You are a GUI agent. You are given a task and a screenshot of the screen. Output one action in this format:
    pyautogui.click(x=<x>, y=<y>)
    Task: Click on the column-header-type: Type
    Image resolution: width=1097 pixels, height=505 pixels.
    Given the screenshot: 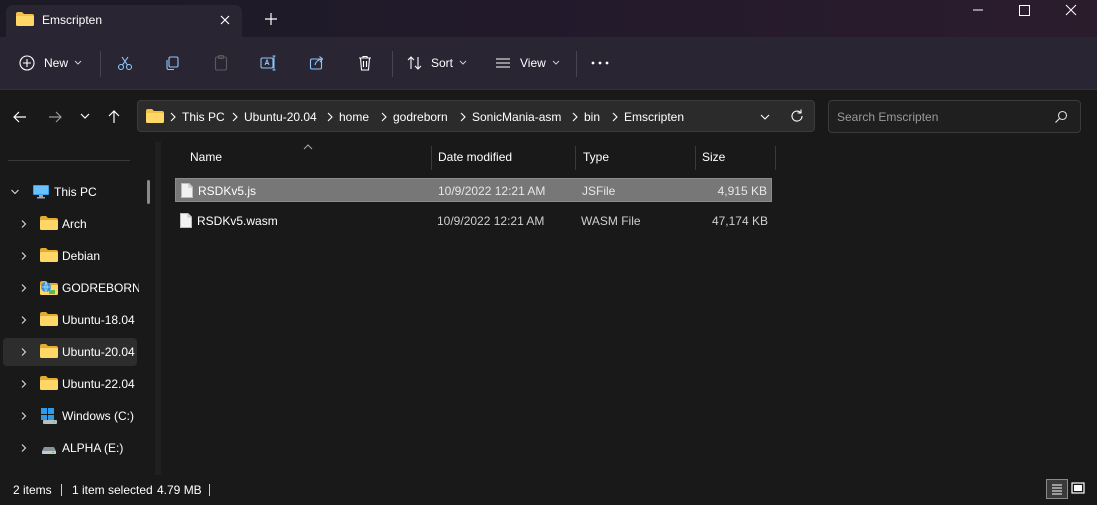 What is the action you would take?
    pyautogui.click(x=596, y=163)
    